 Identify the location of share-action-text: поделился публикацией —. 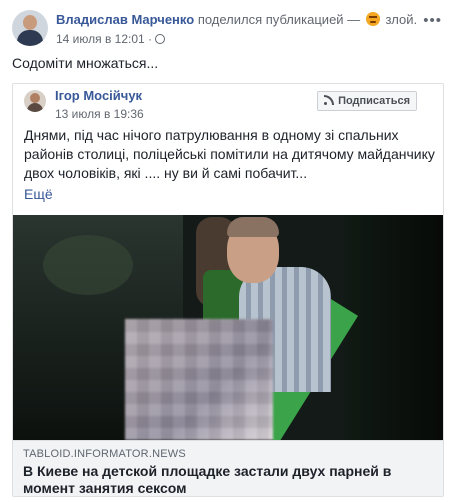
(279, 19).